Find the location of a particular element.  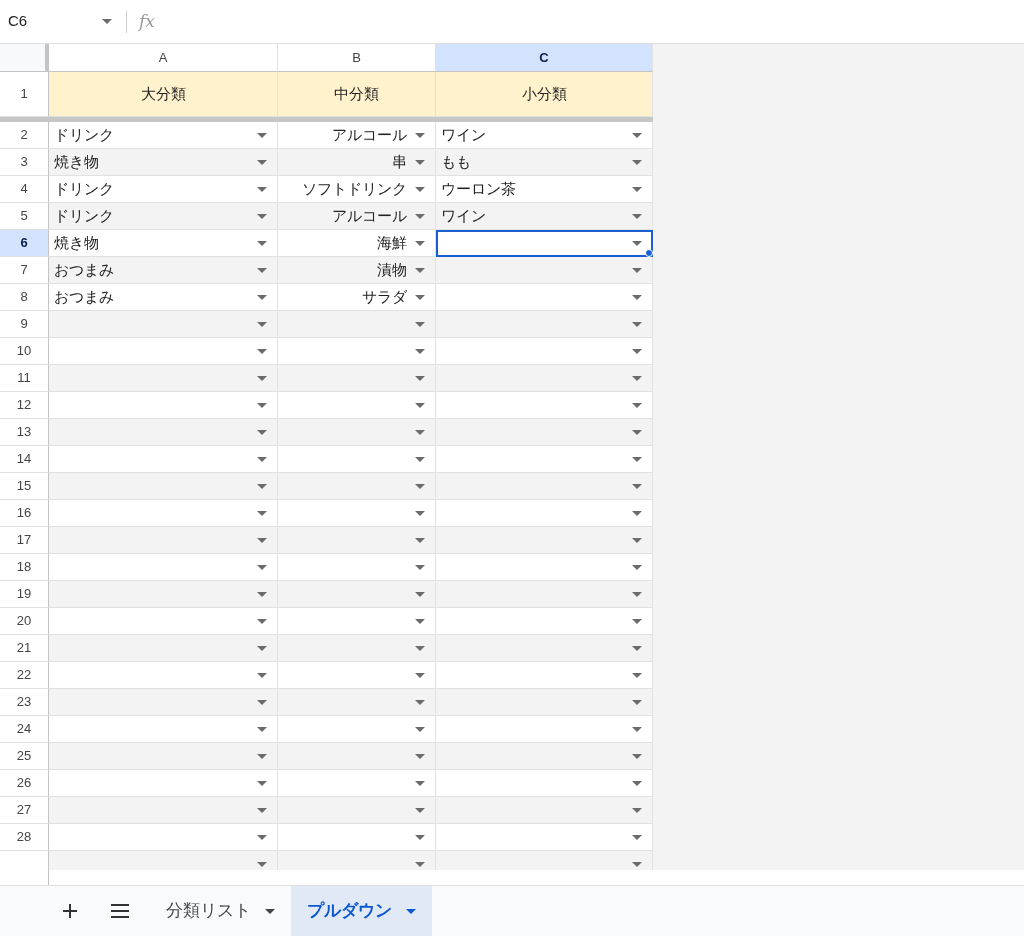

dropdown-cell: 漬物 is located at coordinates (357, 270).